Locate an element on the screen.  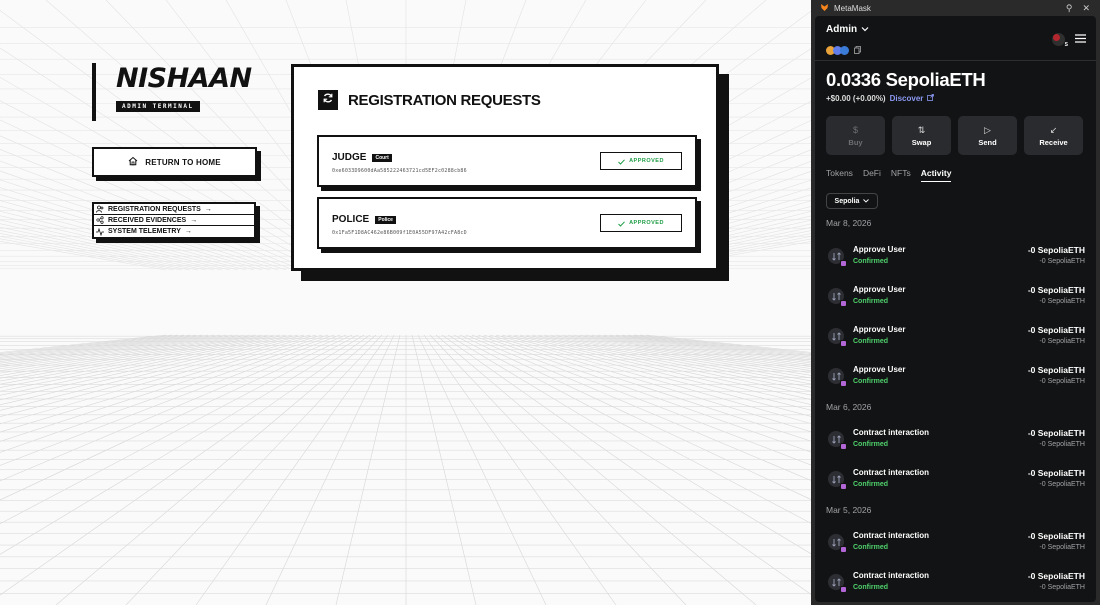
close-icon: ✕ is located at coordinates (1086, 8).